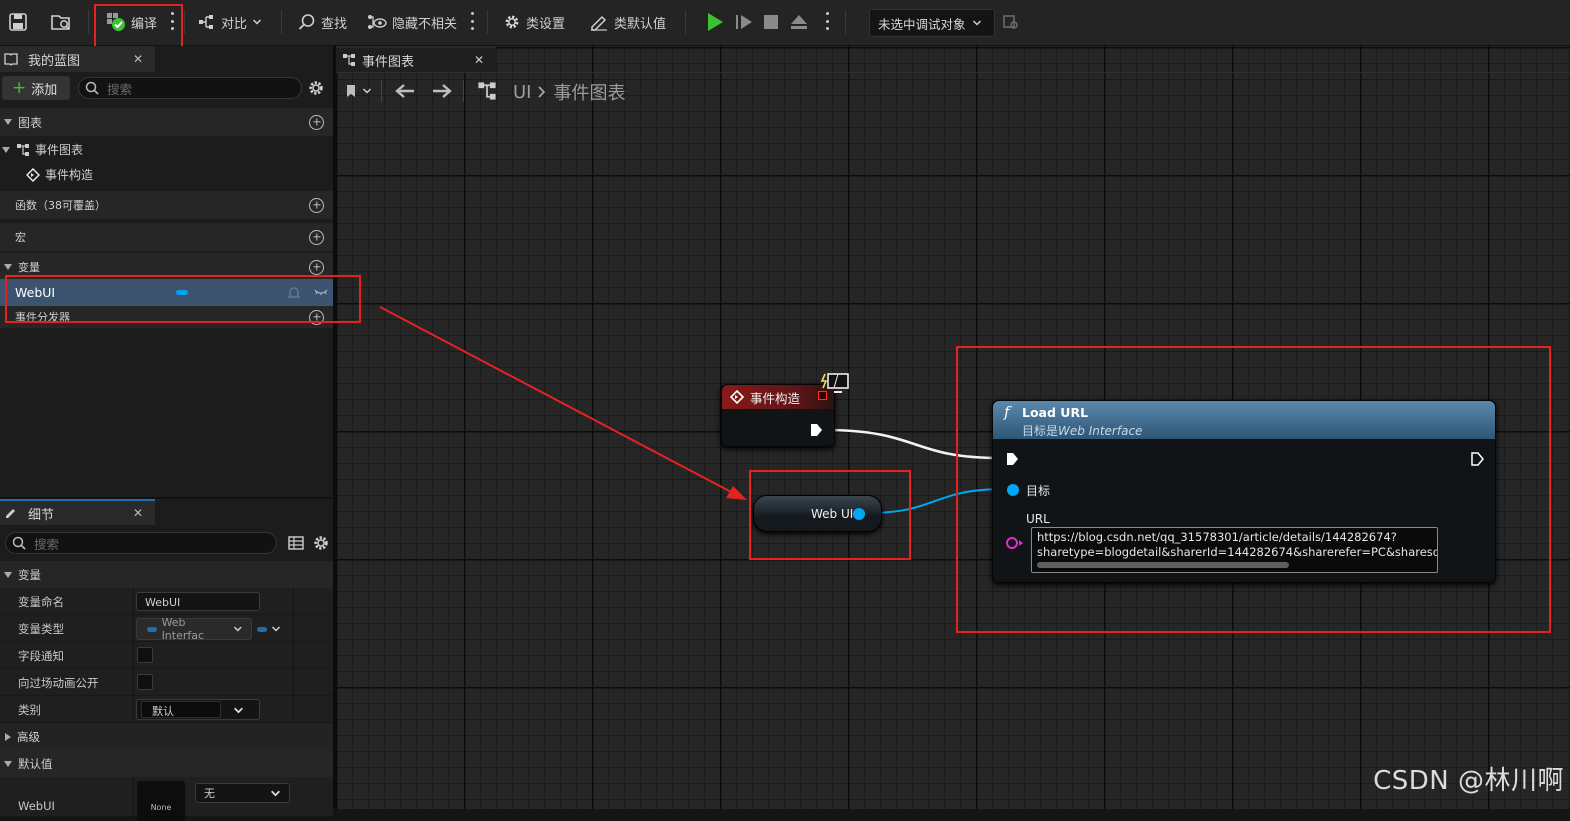 The height and width of the screenshot is (821, 1570). Describe the element at coordinates (405, 91) in the screenshot. I see `back-arrow-icon` at that location.